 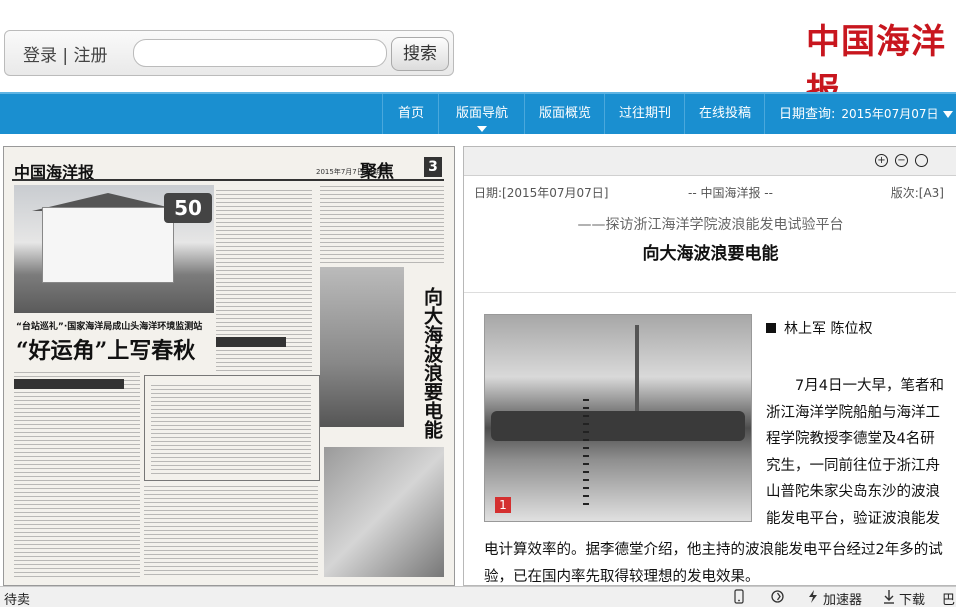 What do you see at coordinates (730, 193) in the screenshot?
I see `article-source: -- 中国海洋报 --` at bounding box center [730, 193].